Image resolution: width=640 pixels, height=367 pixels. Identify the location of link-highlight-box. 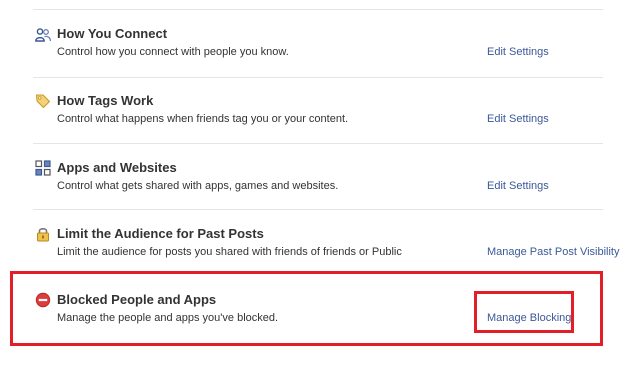
(524, 312).